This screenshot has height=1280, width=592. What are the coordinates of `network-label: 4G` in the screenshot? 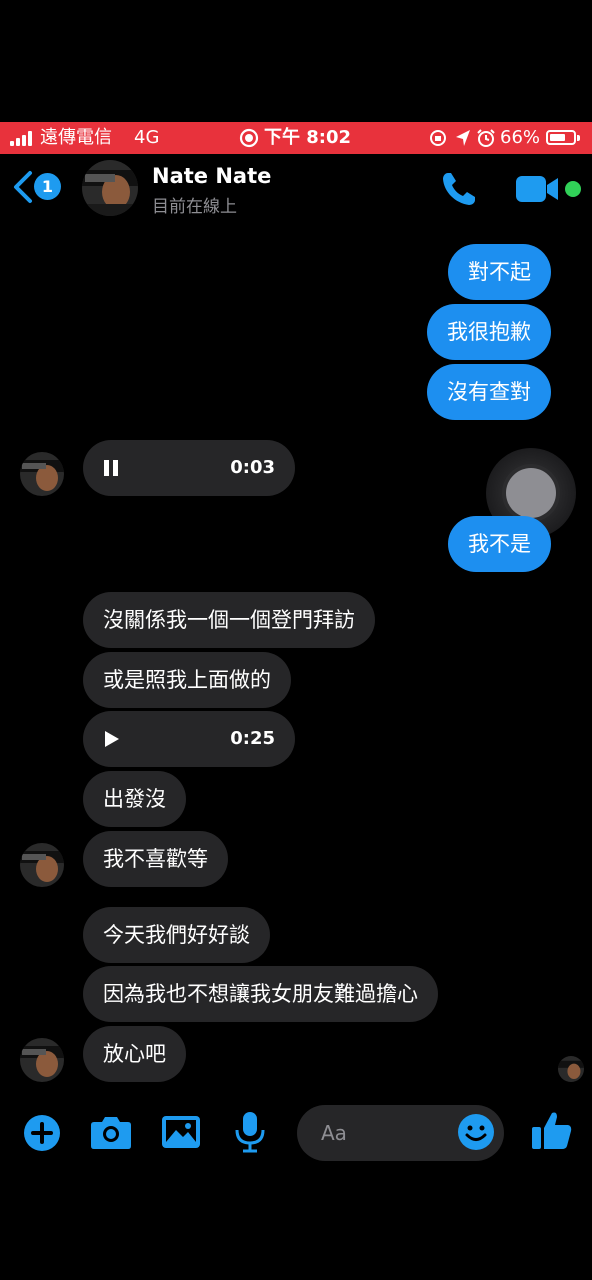 It's located at (147, 137).